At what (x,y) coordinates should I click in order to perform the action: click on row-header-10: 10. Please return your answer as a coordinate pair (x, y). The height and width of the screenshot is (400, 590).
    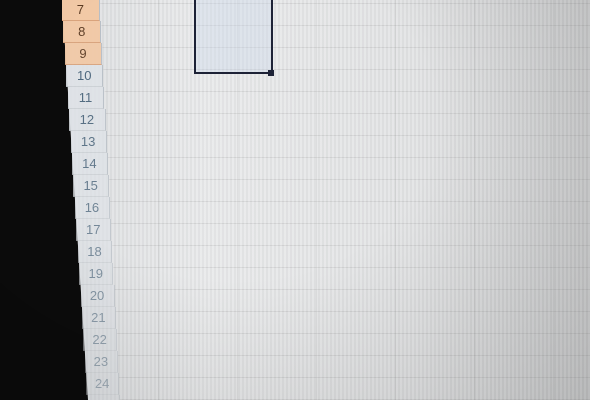
    Looking at the image, I should click on (85, 76).